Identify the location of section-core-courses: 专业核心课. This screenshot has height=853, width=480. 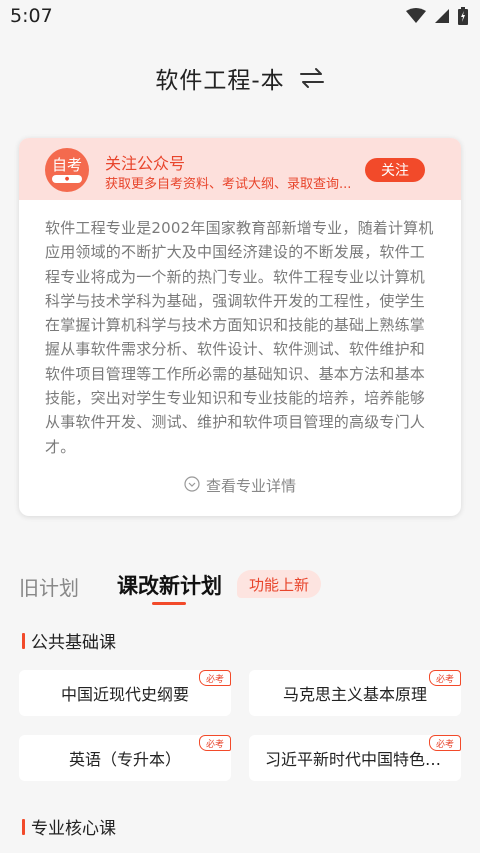
(69, 826).